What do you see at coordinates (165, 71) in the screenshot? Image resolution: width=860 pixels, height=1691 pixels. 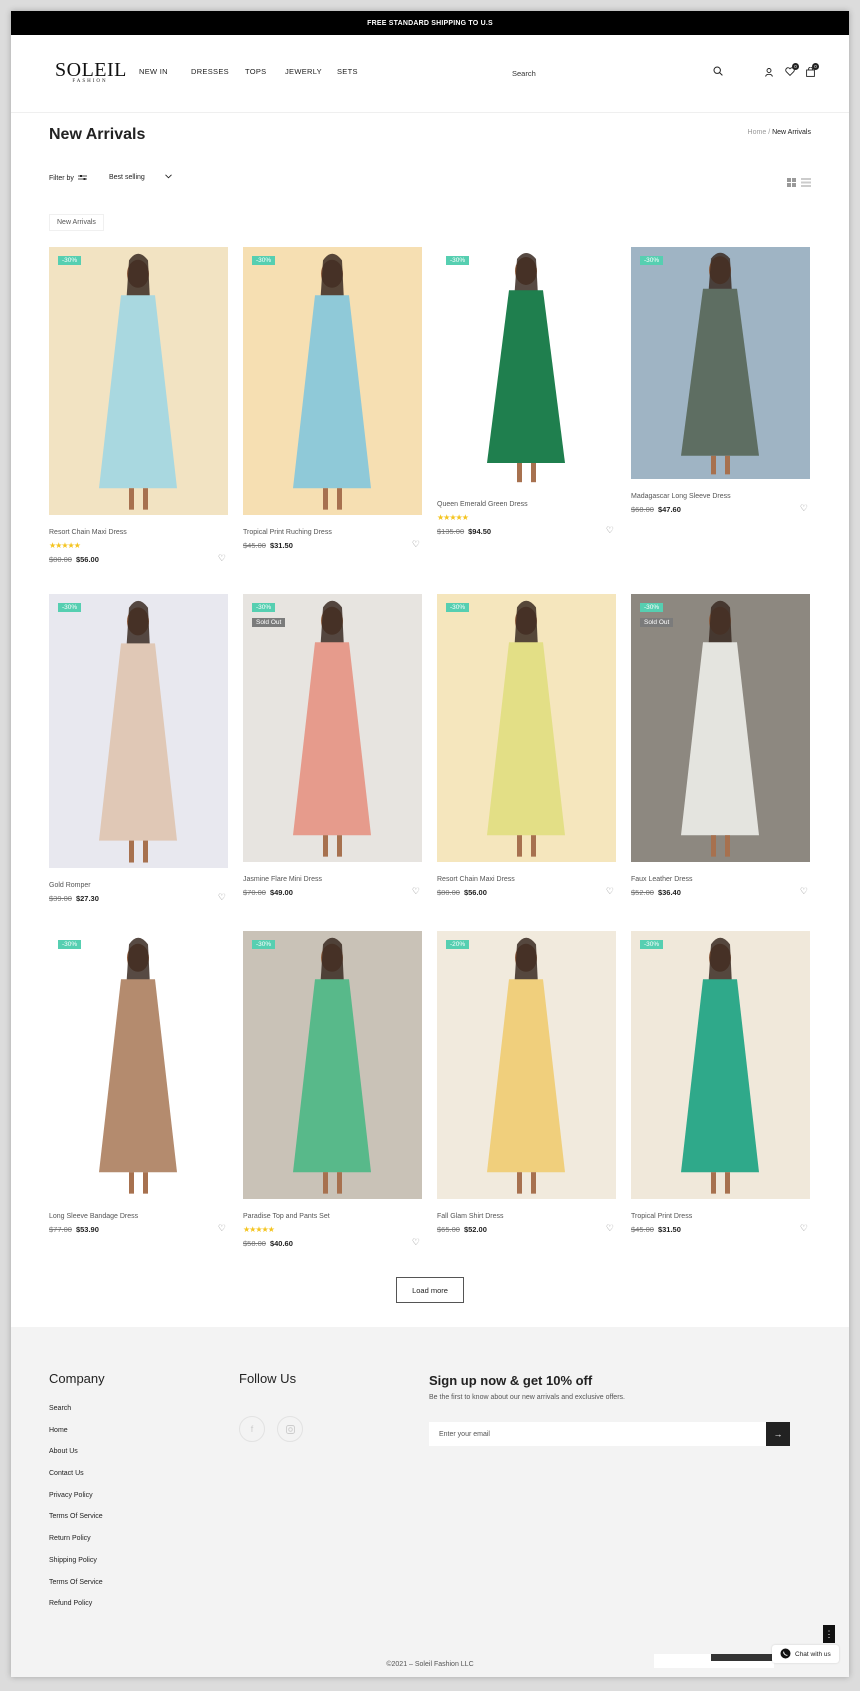 I see `nav-item-new-in: NEW IN` at bounding box center [165, 71].